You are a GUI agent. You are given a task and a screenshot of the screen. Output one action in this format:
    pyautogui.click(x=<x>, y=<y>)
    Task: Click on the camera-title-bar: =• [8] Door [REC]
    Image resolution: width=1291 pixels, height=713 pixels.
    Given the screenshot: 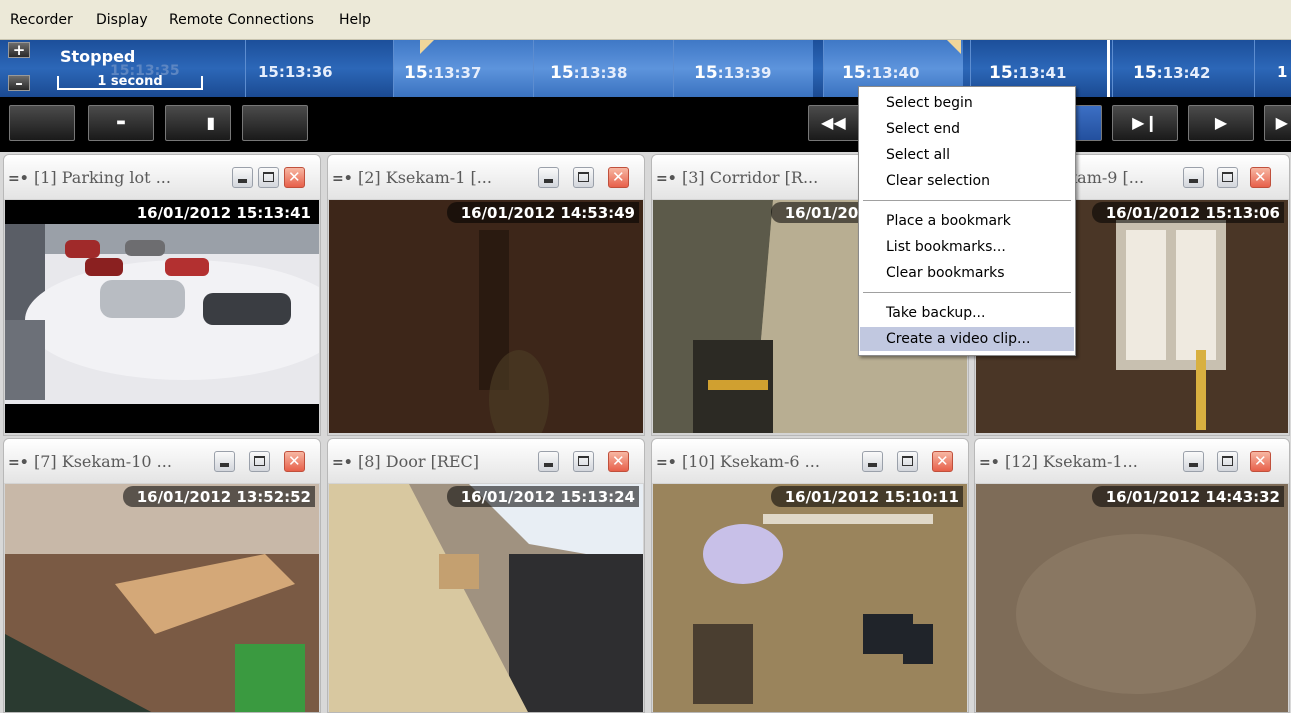 What is the action you would take?
    pyautogui.click(x=486, y=461)
    